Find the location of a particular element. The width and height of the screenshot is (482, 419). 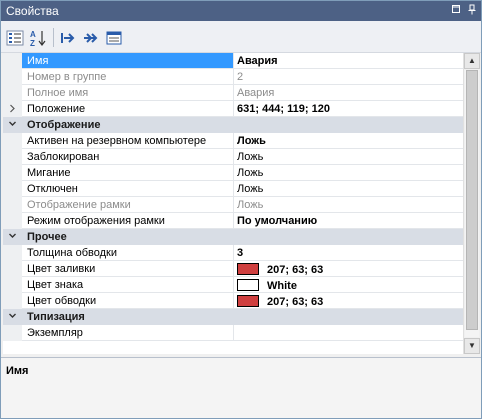

expand-icon is located at coordinates (12, 109).